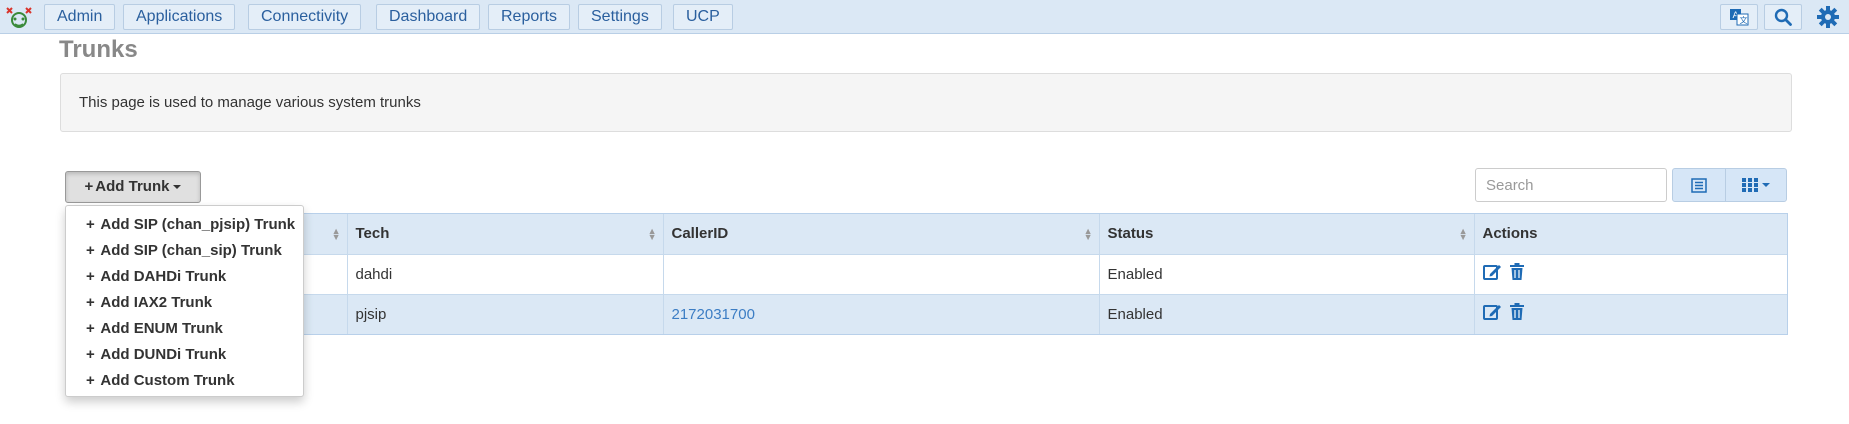 This screenshot has height=424, width=1849. Describe the element at coordinates (1766, 185) in the screenshot. I see `chevron-down-icon` at that location.